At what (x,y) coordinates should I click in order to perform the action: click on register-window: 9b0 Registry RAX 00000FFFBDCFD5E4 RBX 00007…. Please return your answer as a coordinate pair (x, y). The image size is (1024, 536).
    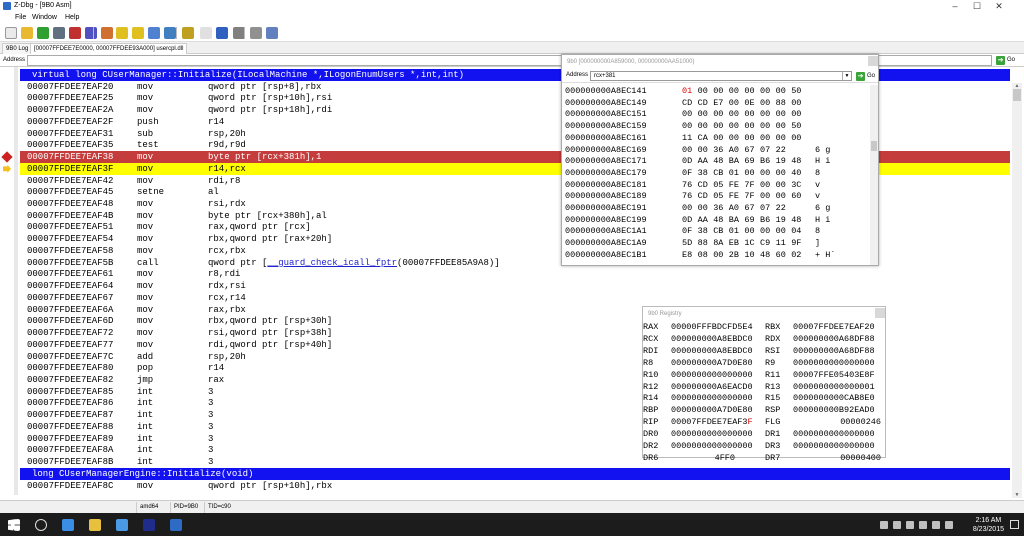
    Looking at the image, I should click on (764, 384).